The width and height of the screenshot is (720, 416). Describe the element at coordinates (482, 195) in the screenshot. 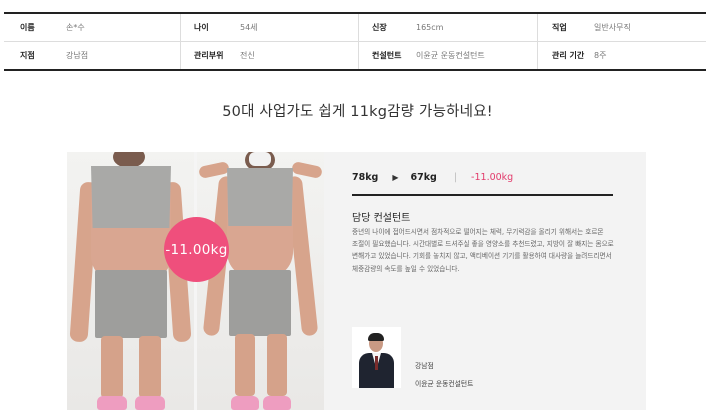

I see `divider` at that location.